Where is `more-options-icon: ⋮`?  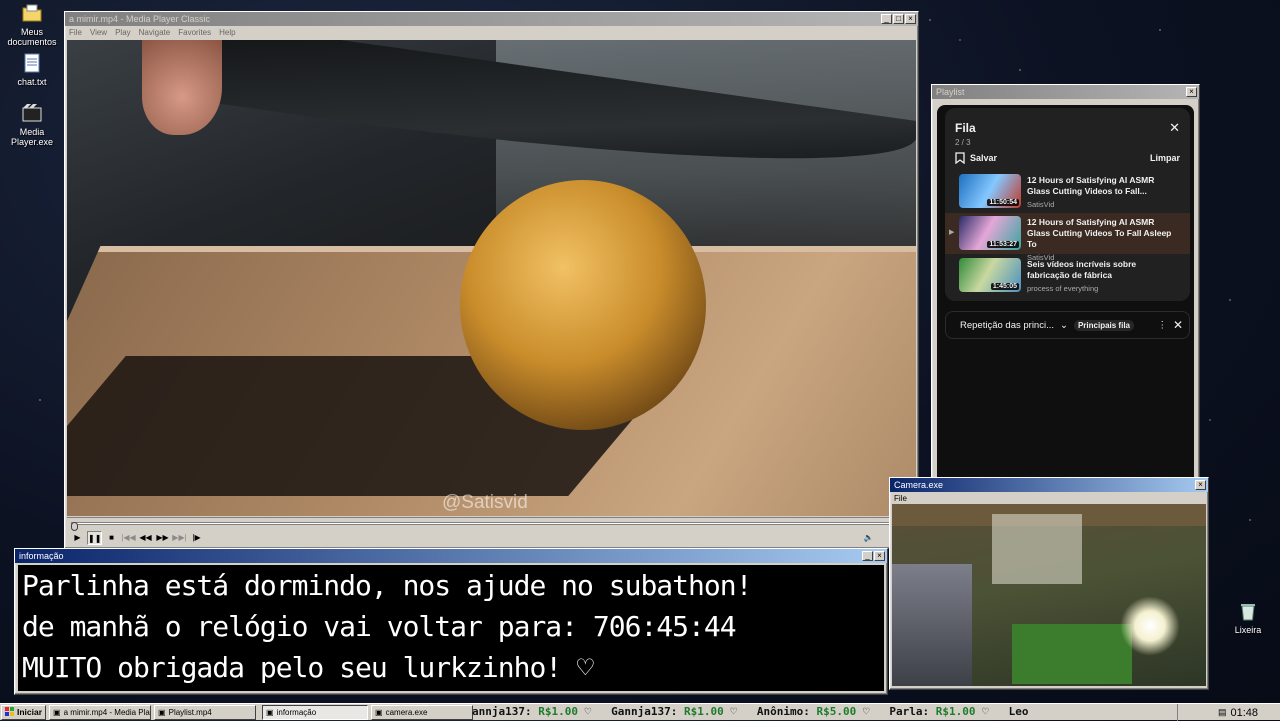 more-options-icon: ⋮ is located at coordinates (1162, 325).